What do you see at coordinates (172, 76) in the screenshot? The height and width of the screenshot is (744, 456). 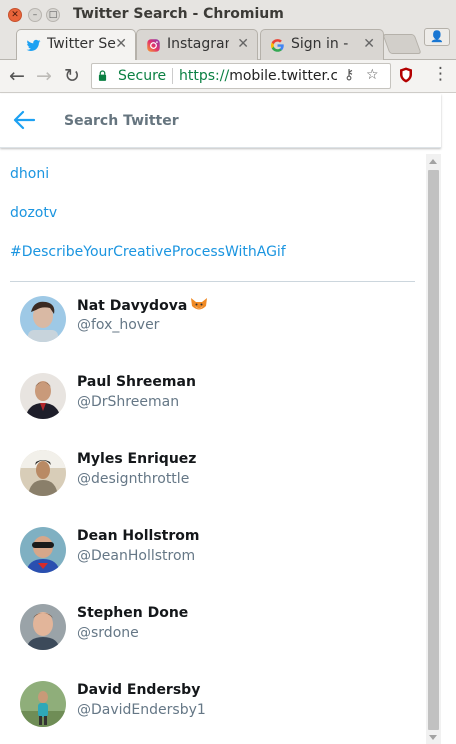 I see `omnibox-separator` at bounding box center [172, 76].